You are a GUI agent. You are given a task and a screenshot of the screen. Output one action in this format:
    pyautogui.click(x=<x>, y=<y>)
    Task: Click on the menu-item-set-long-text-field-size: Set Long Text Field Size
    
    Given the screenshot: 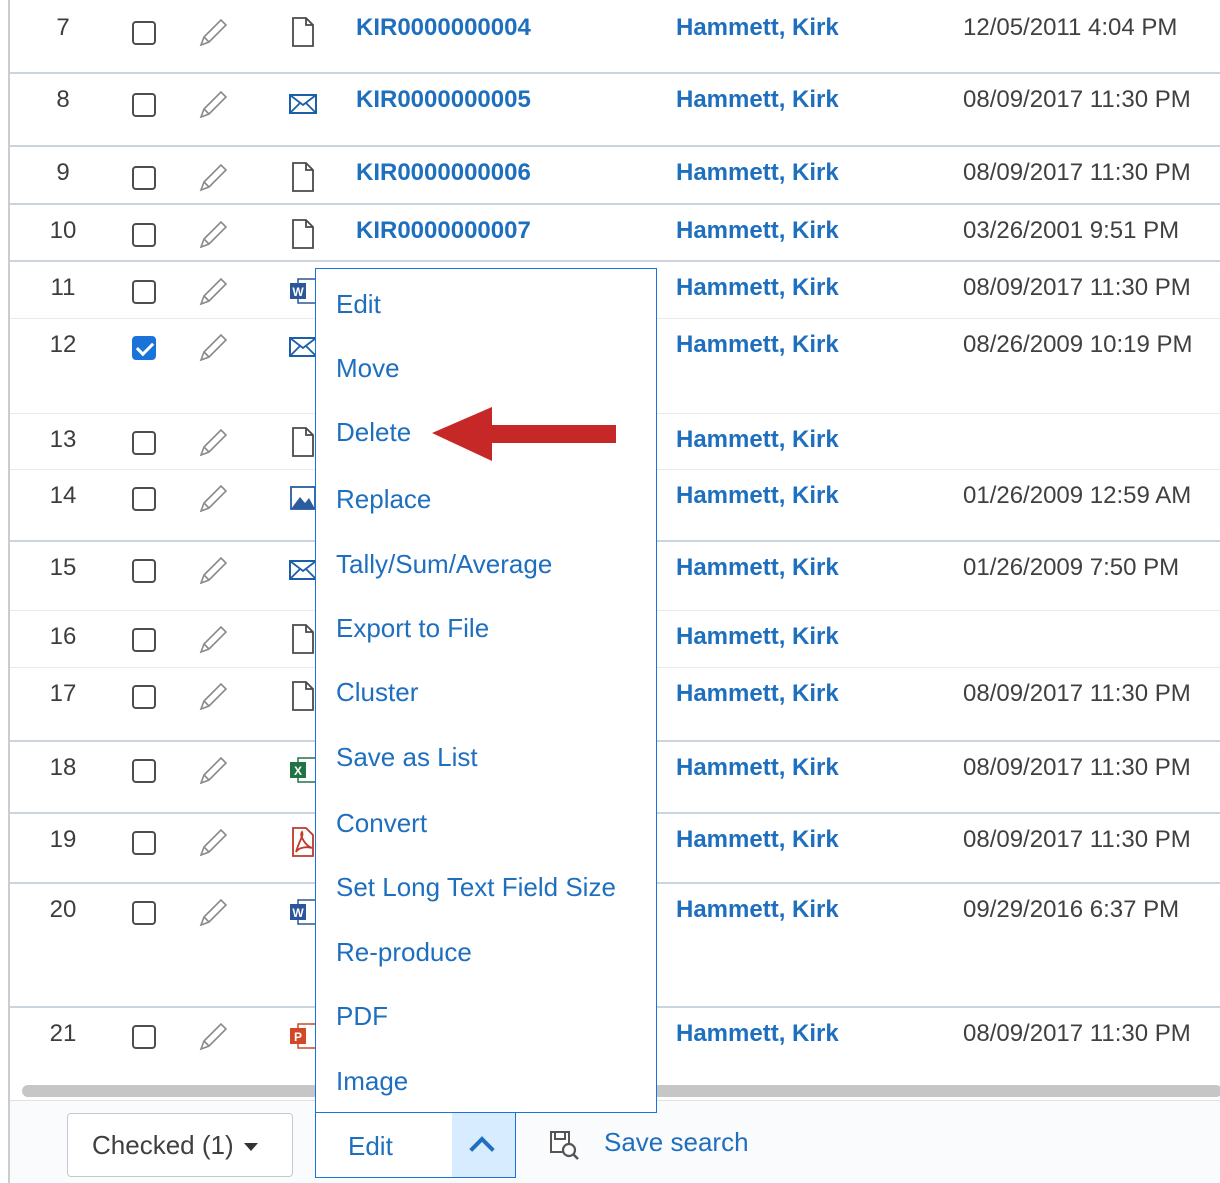 What is the action you would take?
    pyautogui.click(x=476, y=887)
    